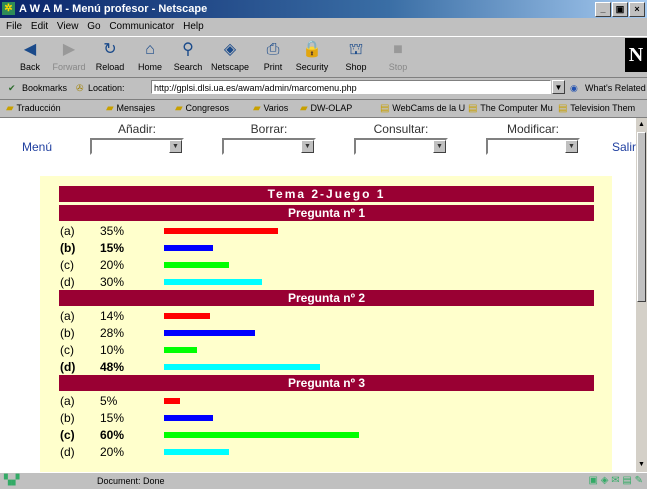 This screenshot has height=489, width=647. I want to click on scroll-down-icon: ▼, so click(641, 465).